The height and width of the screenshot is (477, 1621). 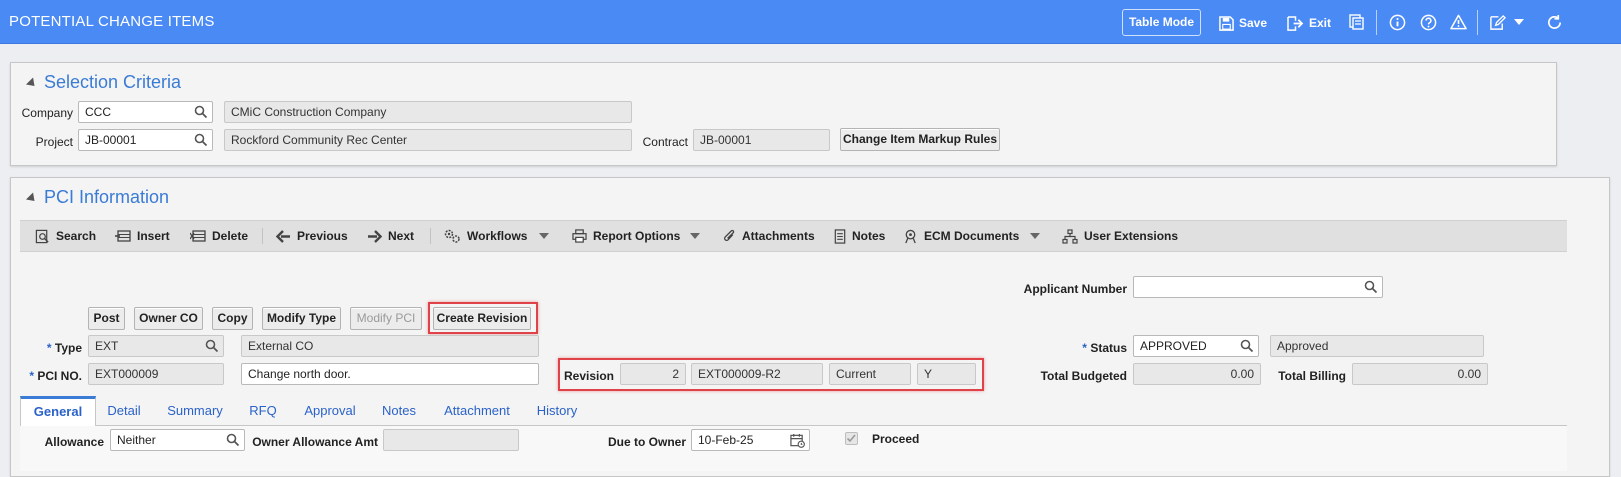 What do you see at coordinates (972, 236) in the screenshot?
I see `toolbar-ecm-documents-label: ECM Documents` at bounding box center [972, 236].